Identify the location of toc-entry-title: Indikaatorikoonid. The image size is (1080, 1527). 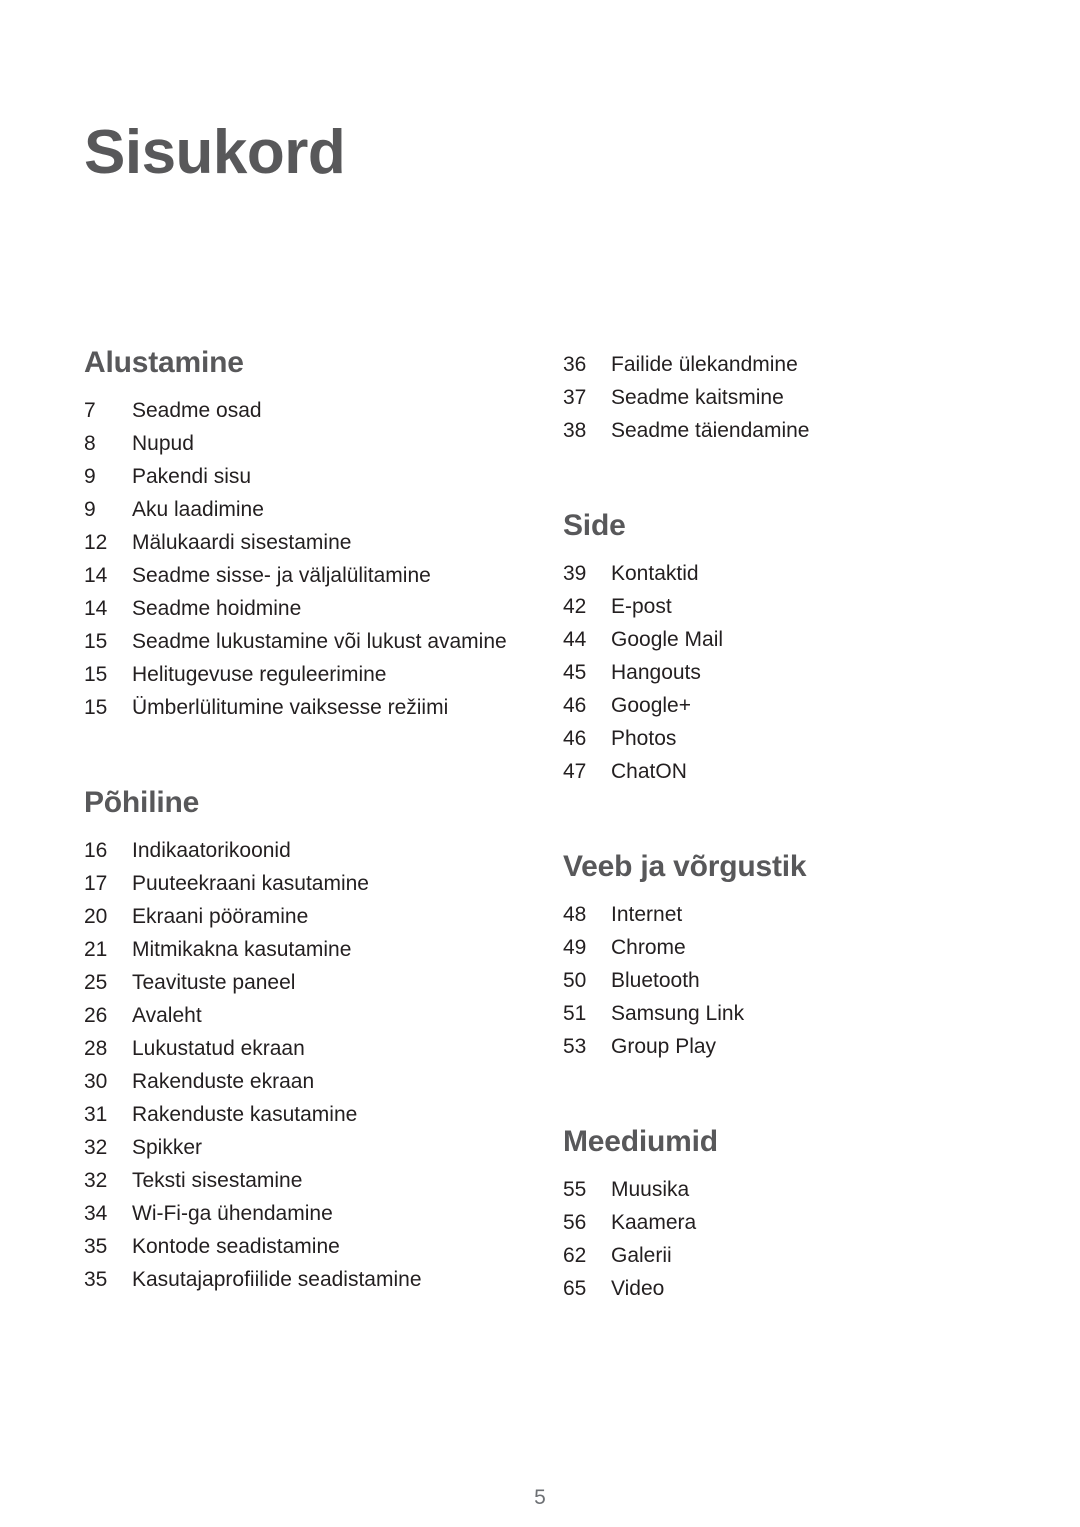
(211, 850).